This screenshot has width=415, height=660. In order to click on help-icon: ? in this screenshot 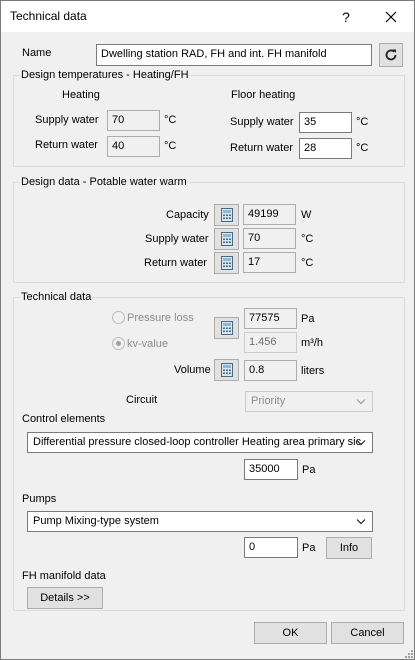, I will do `click(346, 16)`.